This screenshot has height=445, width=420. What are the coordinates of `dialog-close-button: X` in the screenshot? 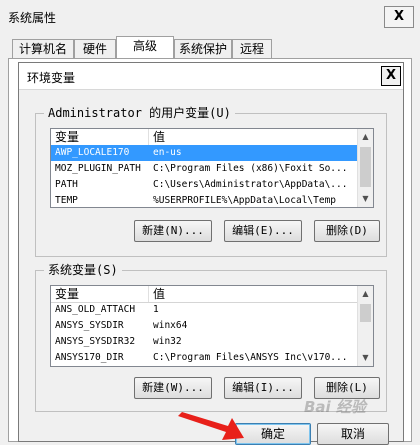 It's located at (391, 76).